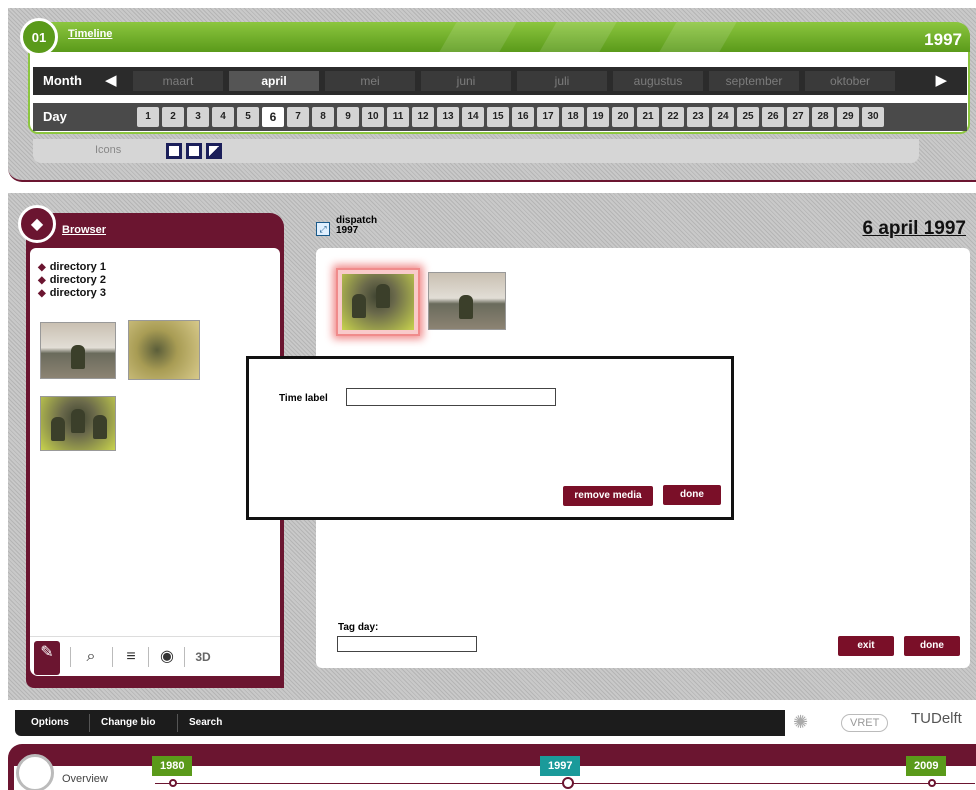  I want to click on menu-options: Options, so click(50, 722).